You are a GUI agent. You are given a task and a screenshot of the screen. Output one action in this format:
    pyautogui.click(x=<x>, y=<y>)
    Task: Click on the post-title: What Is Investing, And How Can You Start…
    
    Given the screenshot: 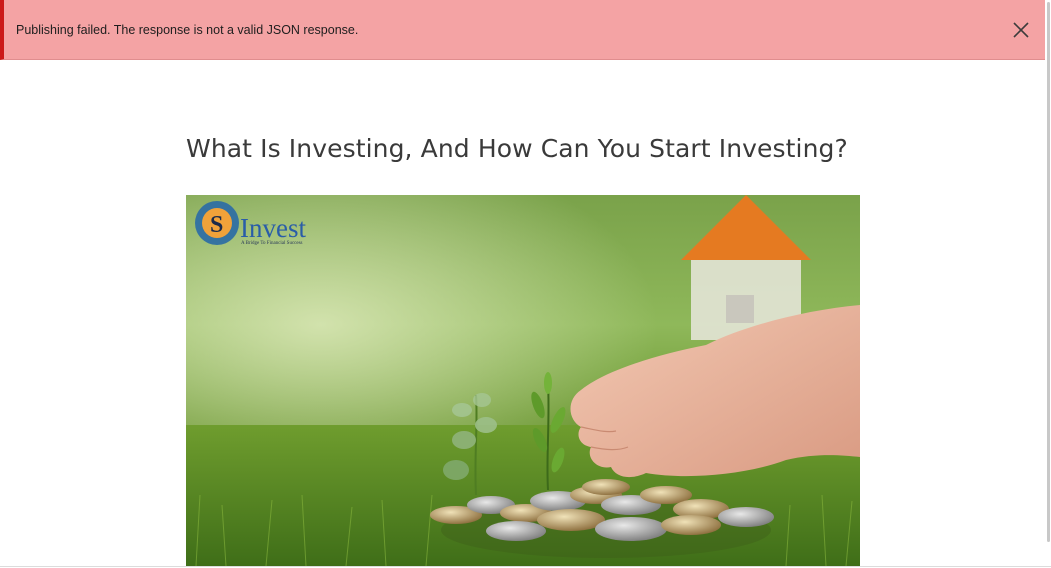 What is the action you would take?
    pyautogui.click(x=517, y=148)
    